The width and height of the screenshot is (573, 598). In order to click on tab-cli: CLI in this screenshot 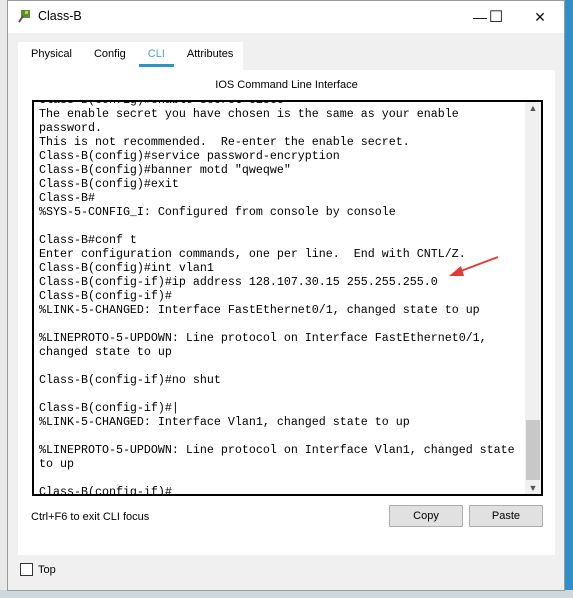, I will do `click(155, 56)`.